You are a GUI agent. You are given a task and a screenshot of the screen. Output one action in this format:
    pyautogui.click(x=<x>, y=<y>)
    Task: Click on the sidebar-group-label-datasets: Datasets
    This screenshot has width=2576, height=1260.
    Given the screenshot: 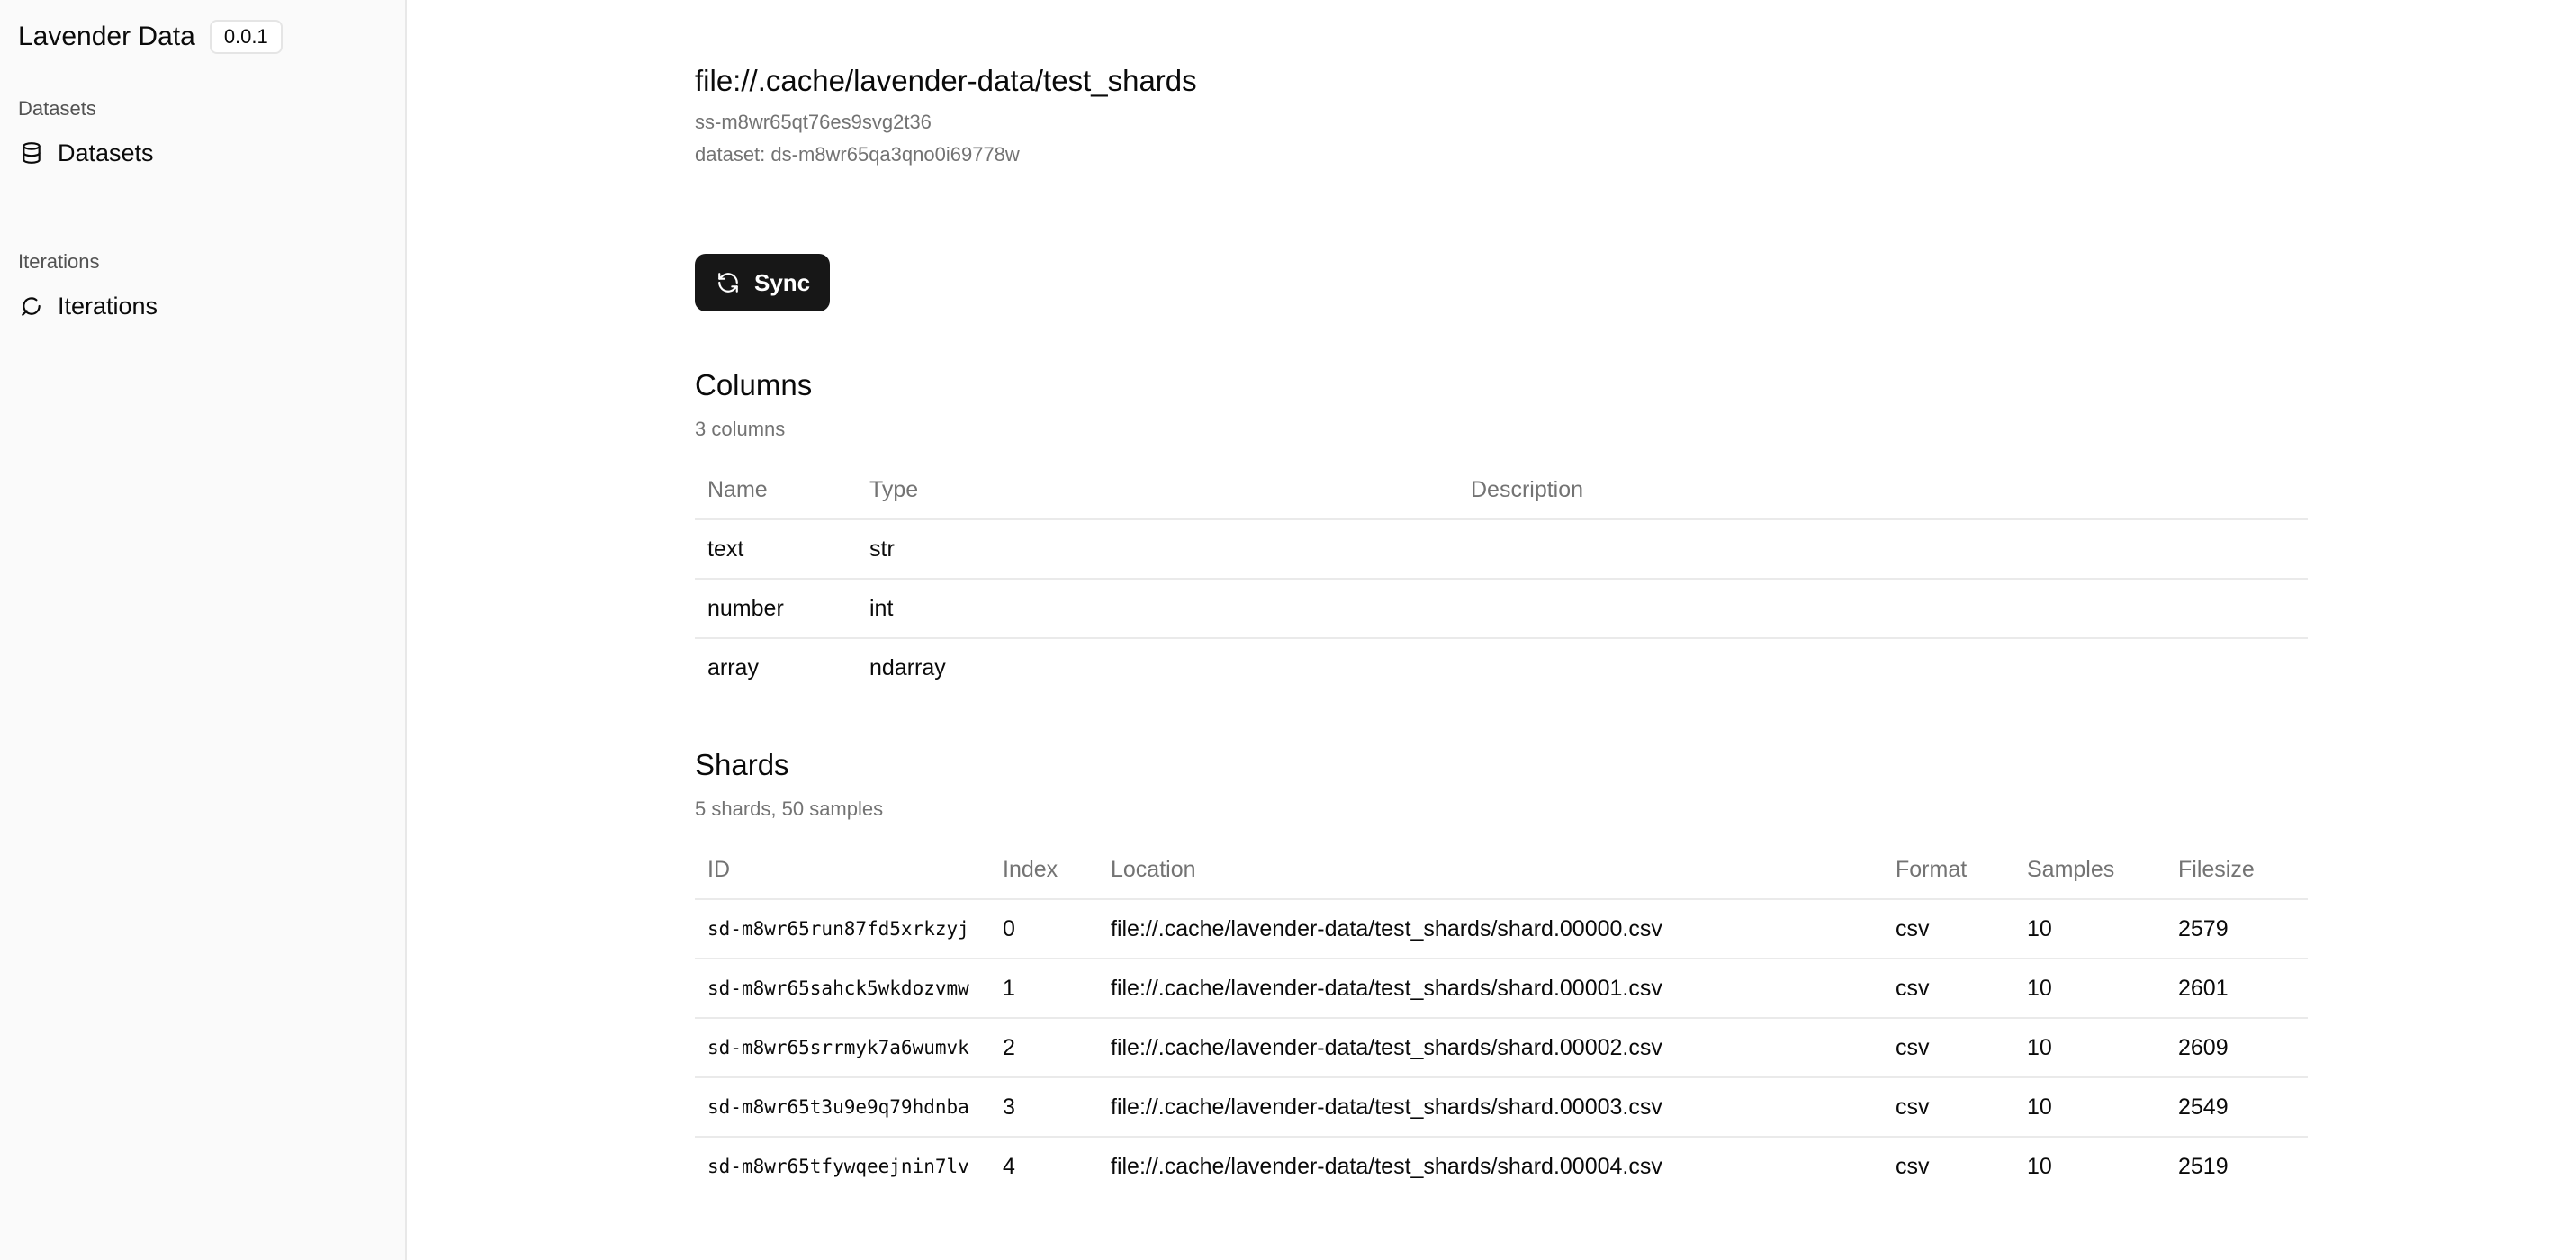 What is the action you would take?
    pyautogui.click(x=57, y=108)
    